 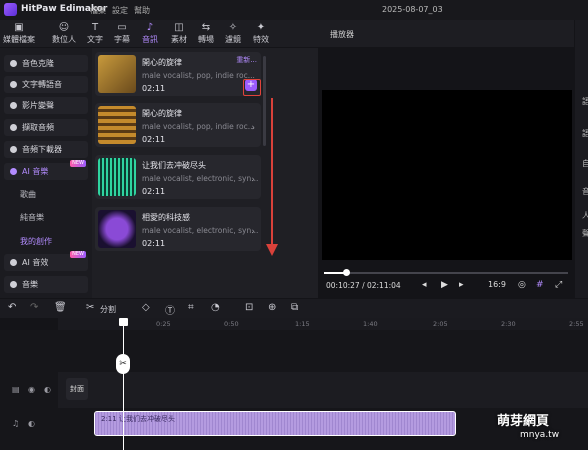 What do you see at coordinates (108, 309) in the screenshot?
I see `split-label: 分割` at bounding box center [108, 309].